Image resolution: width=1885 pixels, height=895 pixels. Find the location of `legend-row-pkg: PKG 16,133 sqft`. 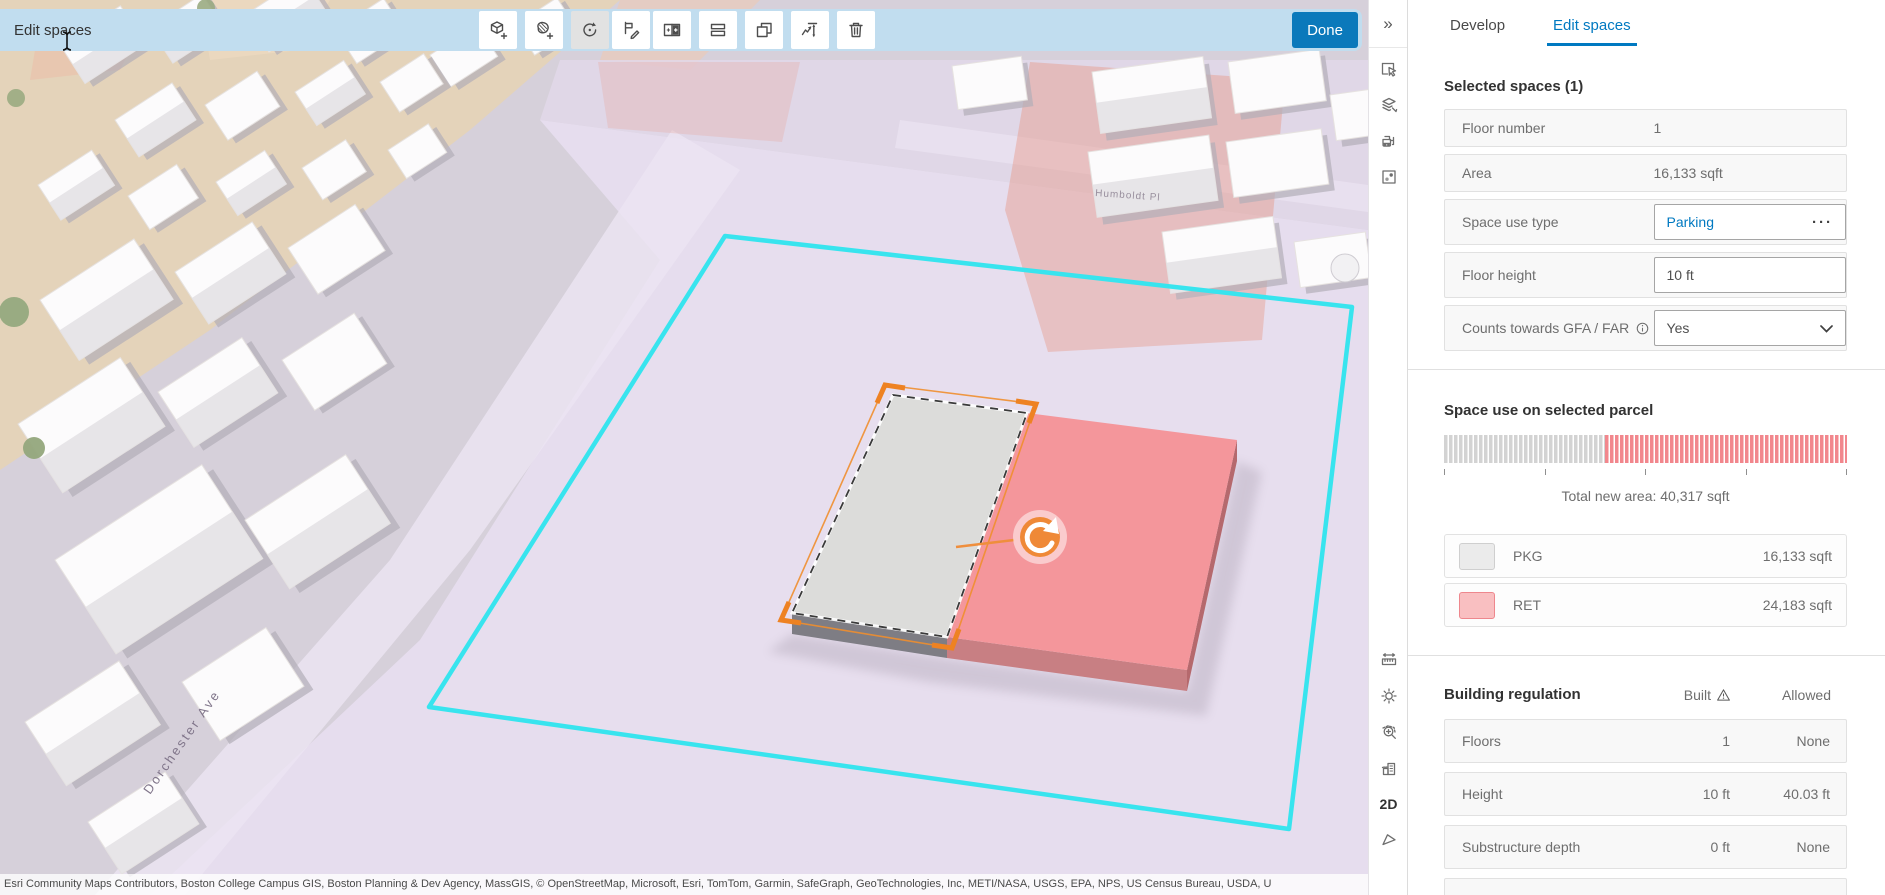

legend-row-pkg: PKG 16,133 sqft is located at coordinates (1645, 556).